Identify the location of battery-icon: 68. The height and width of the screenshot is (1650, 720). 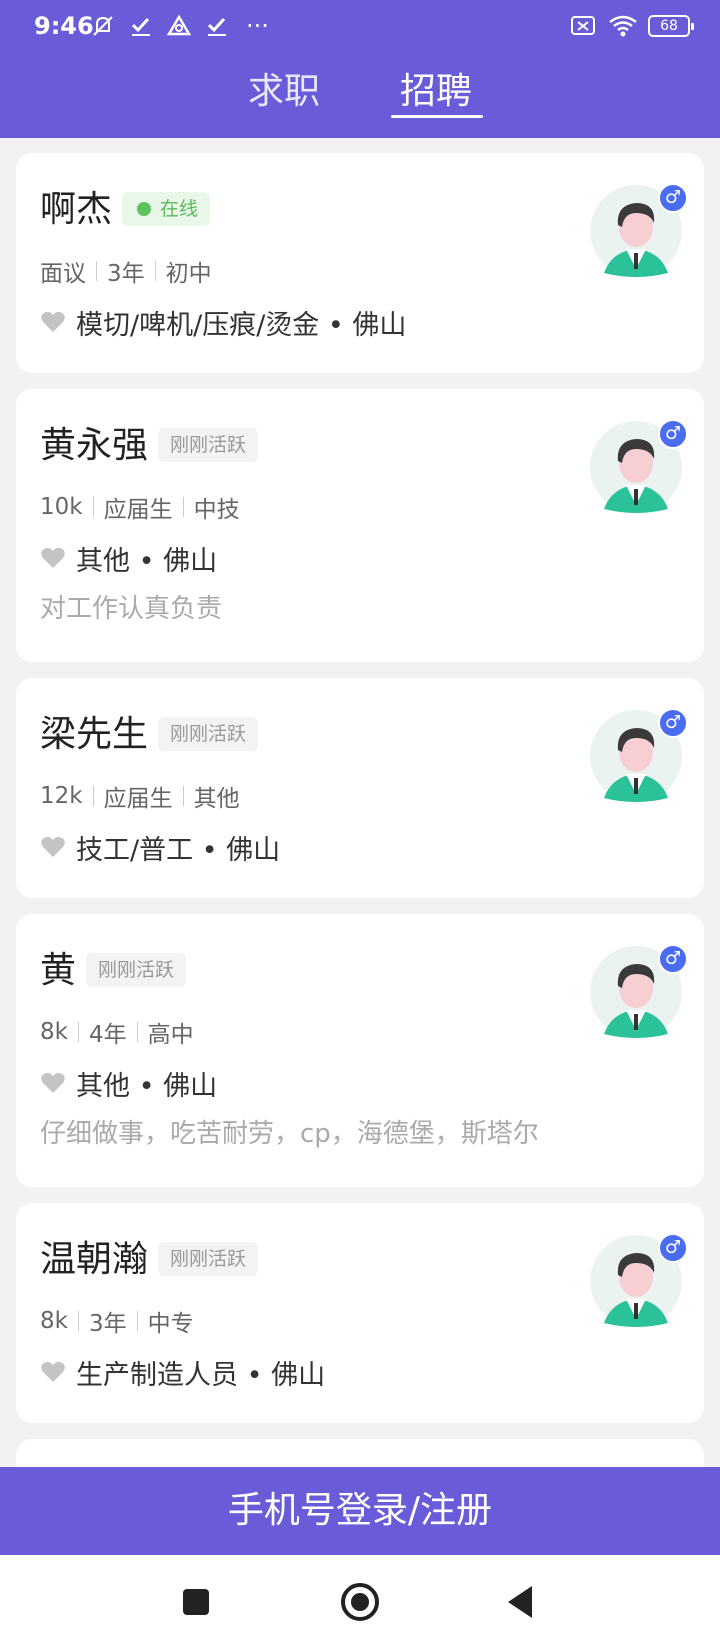
(671, 26).